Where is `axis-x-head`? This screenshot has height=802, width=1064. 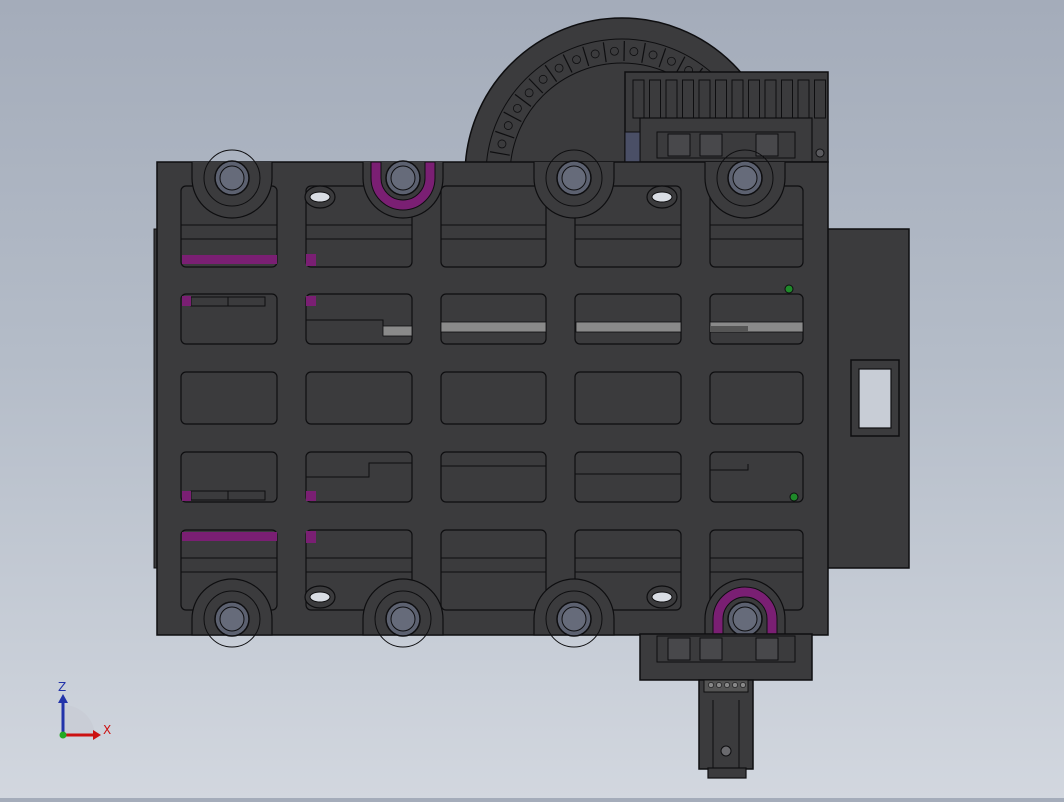 axis-x-head is located at coordinates (97, 735).